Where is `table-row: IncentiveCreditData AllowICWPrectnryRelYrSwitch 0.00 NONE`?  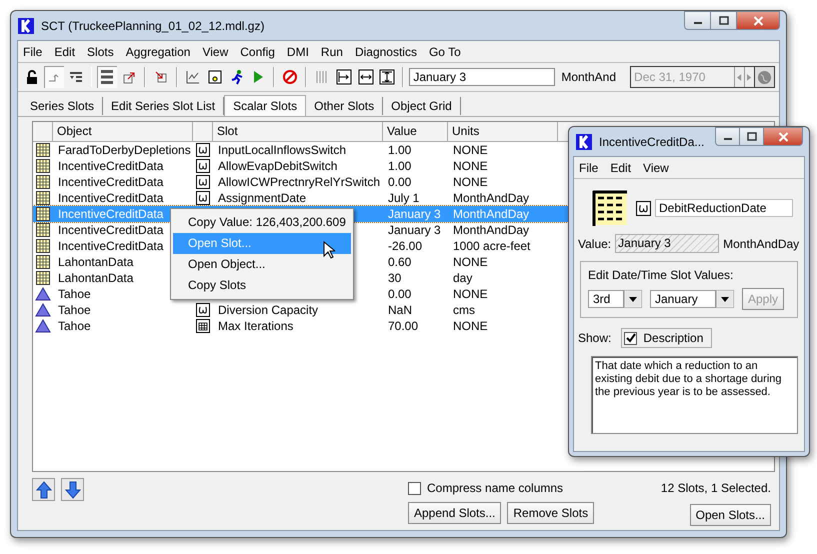 table-row: IncentiveCreditData AllowICWPrectnryRelYrSwitch 0.00 NONE is located at coordinates (403, 182).